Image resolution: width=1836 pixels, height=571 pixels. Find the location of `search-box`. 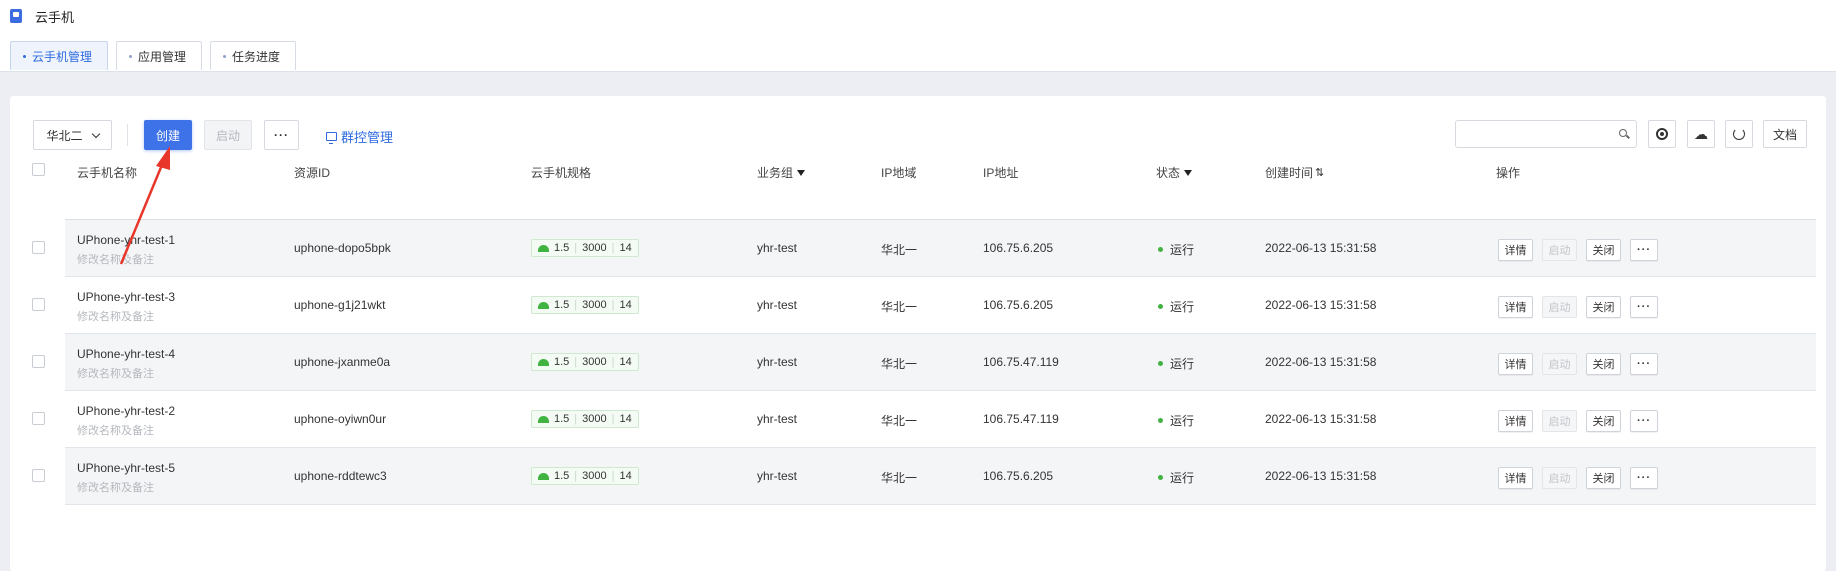

search-box is located at coordinates (1546, 134).